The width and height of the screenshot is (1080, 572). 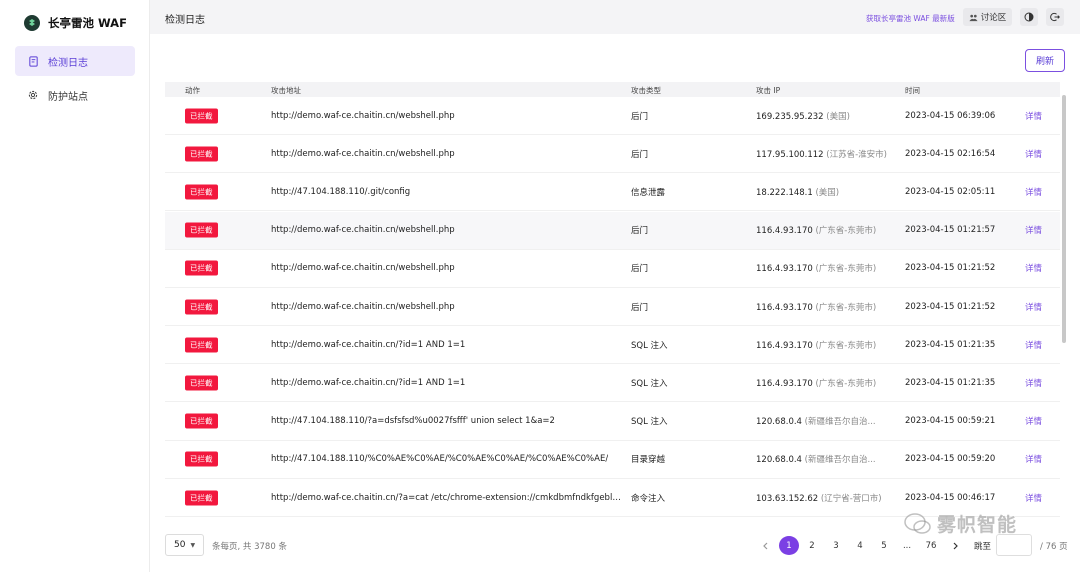 I want to click on watermark: 雾帜智能, so click(x=960, y=523).